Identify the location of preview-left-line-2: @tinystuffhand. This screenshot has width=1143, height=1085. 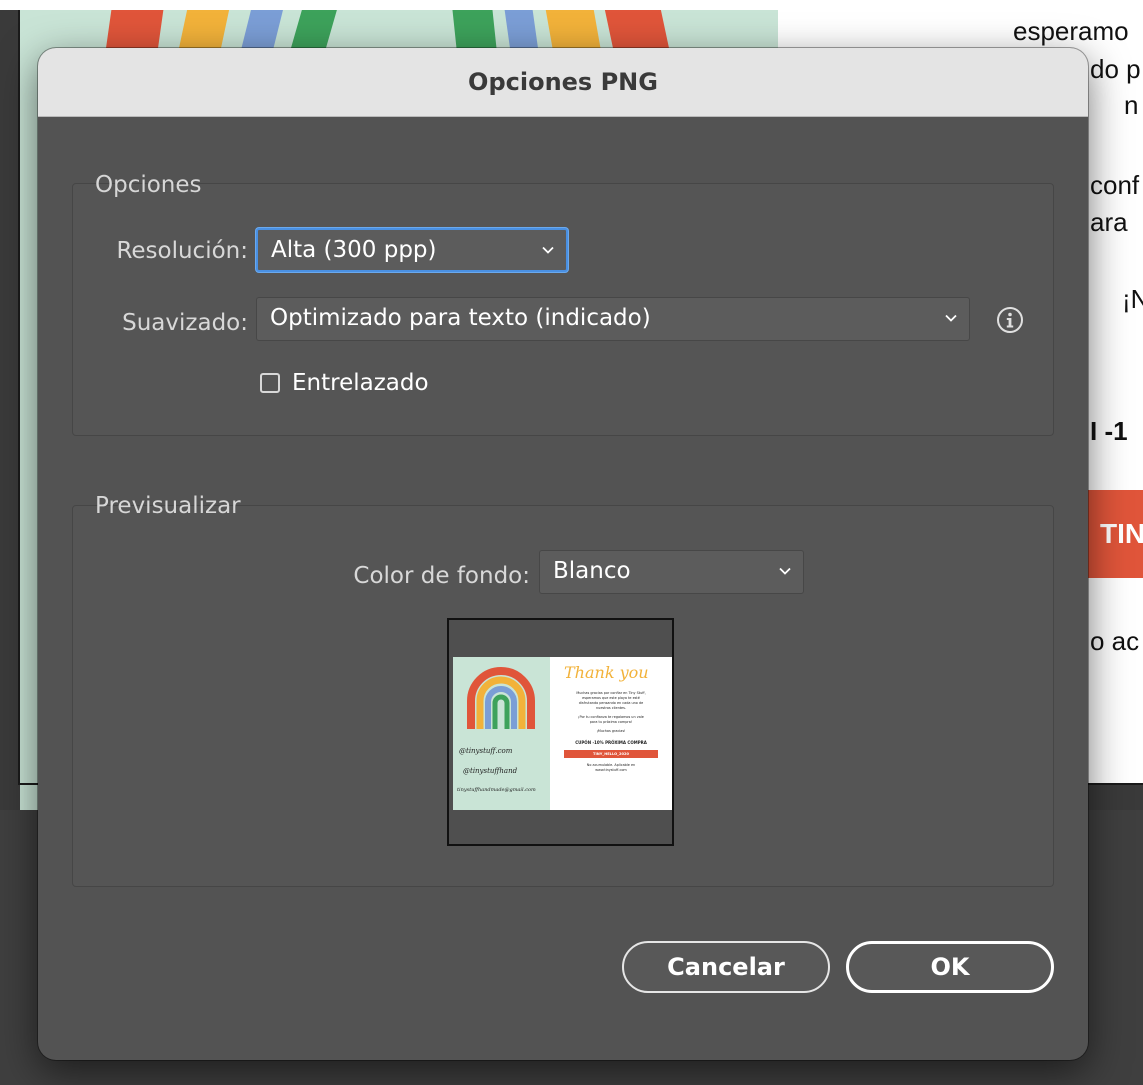
(490, 771).